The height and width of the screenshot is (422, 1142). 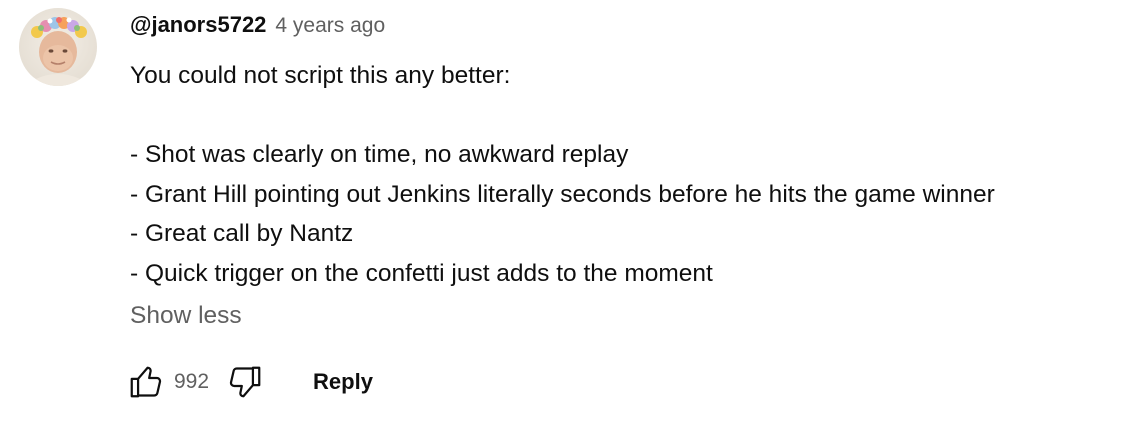 I want to click on comment-header: @janors5722 4 years ago, so click(x=257, y=27).